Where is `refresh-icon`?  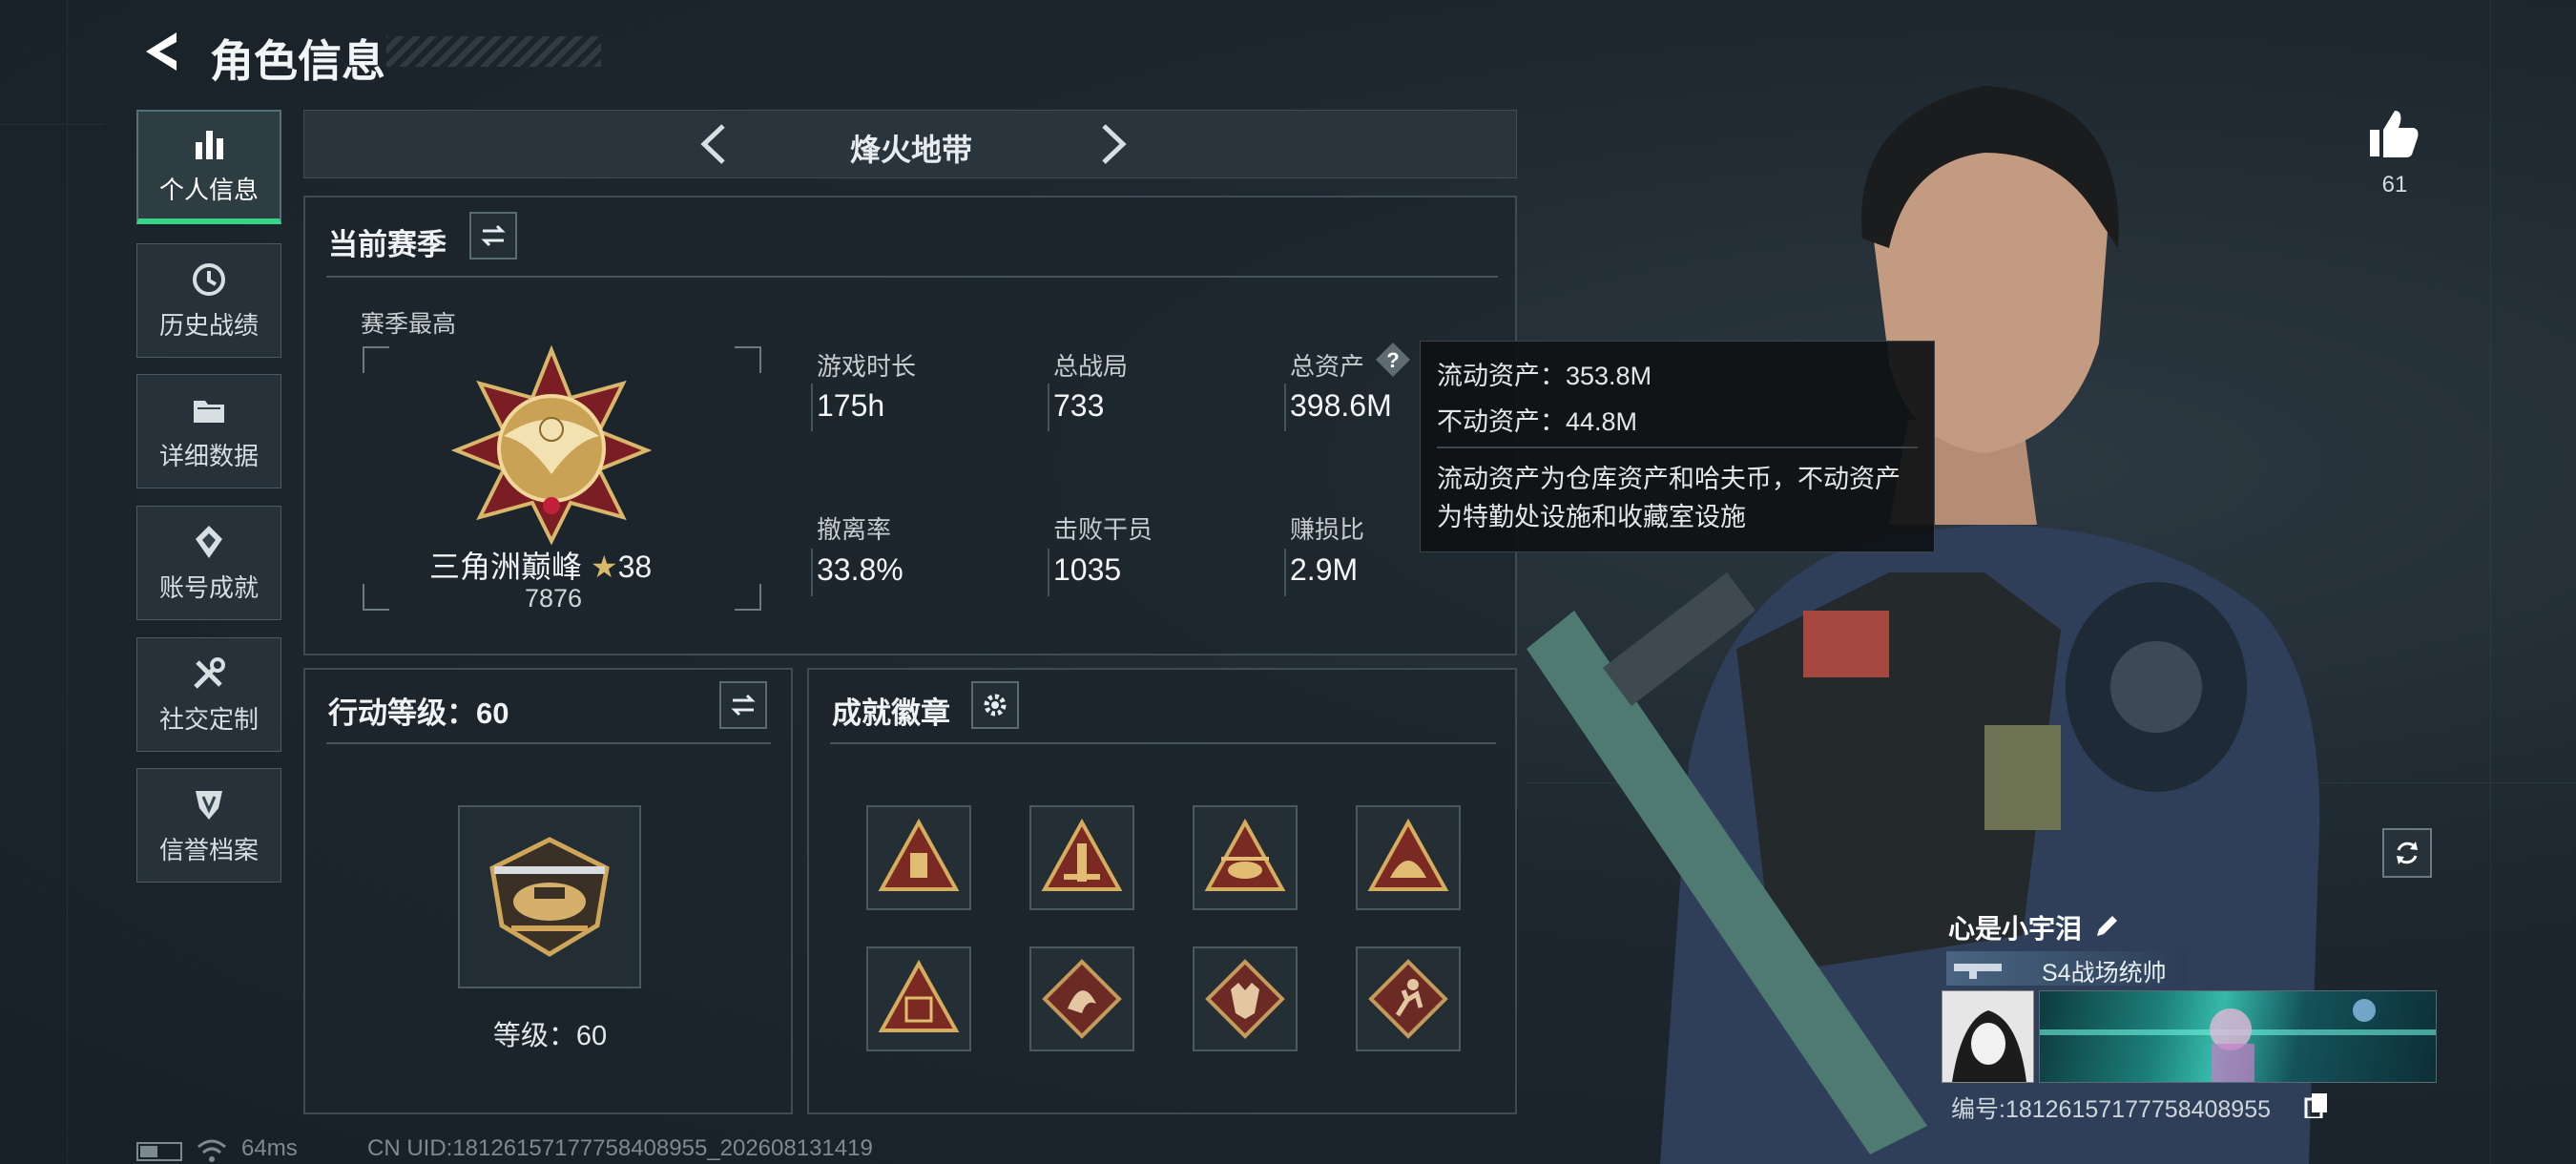 refresh-icon is located at coordinates (2407, 853).